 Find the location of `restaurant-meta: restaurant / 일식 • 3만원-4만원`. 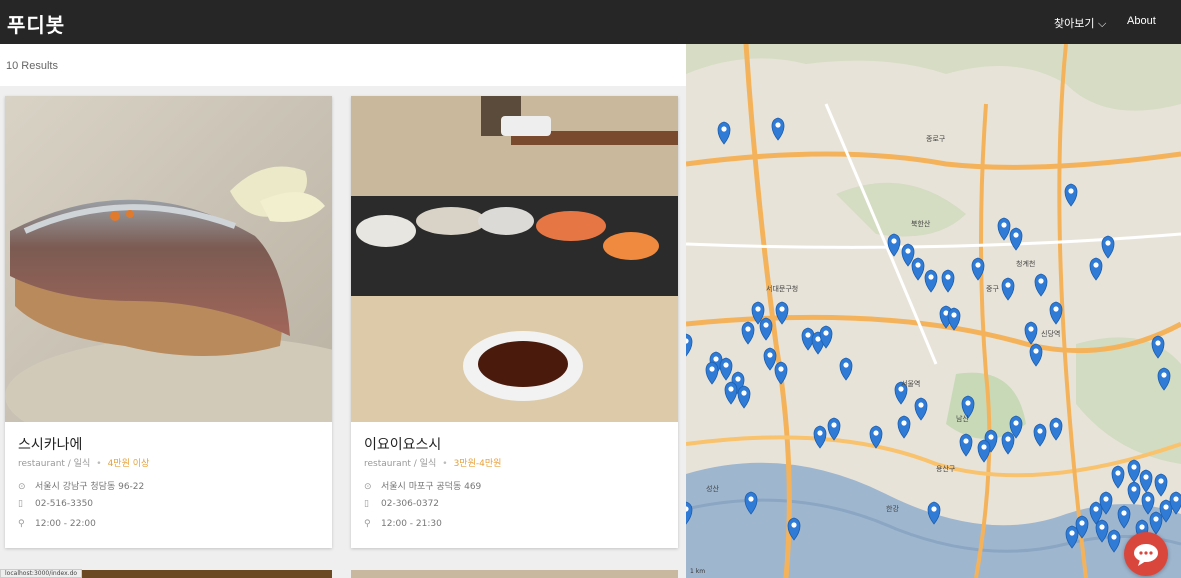

restaurant-meta: restaurant / 일식 • 3만원-4만원 is located at coordinates (433, 464).